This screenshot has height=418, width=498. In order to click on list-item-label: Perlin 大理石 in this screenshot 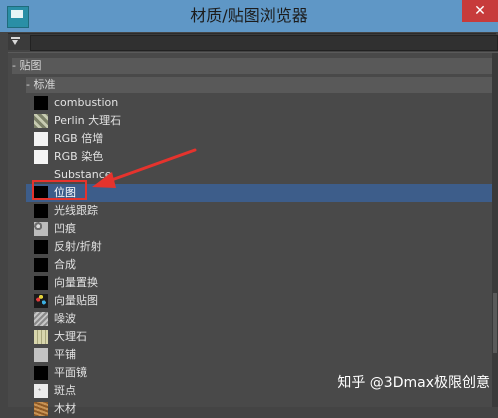, I will do `click(88, 120)`.